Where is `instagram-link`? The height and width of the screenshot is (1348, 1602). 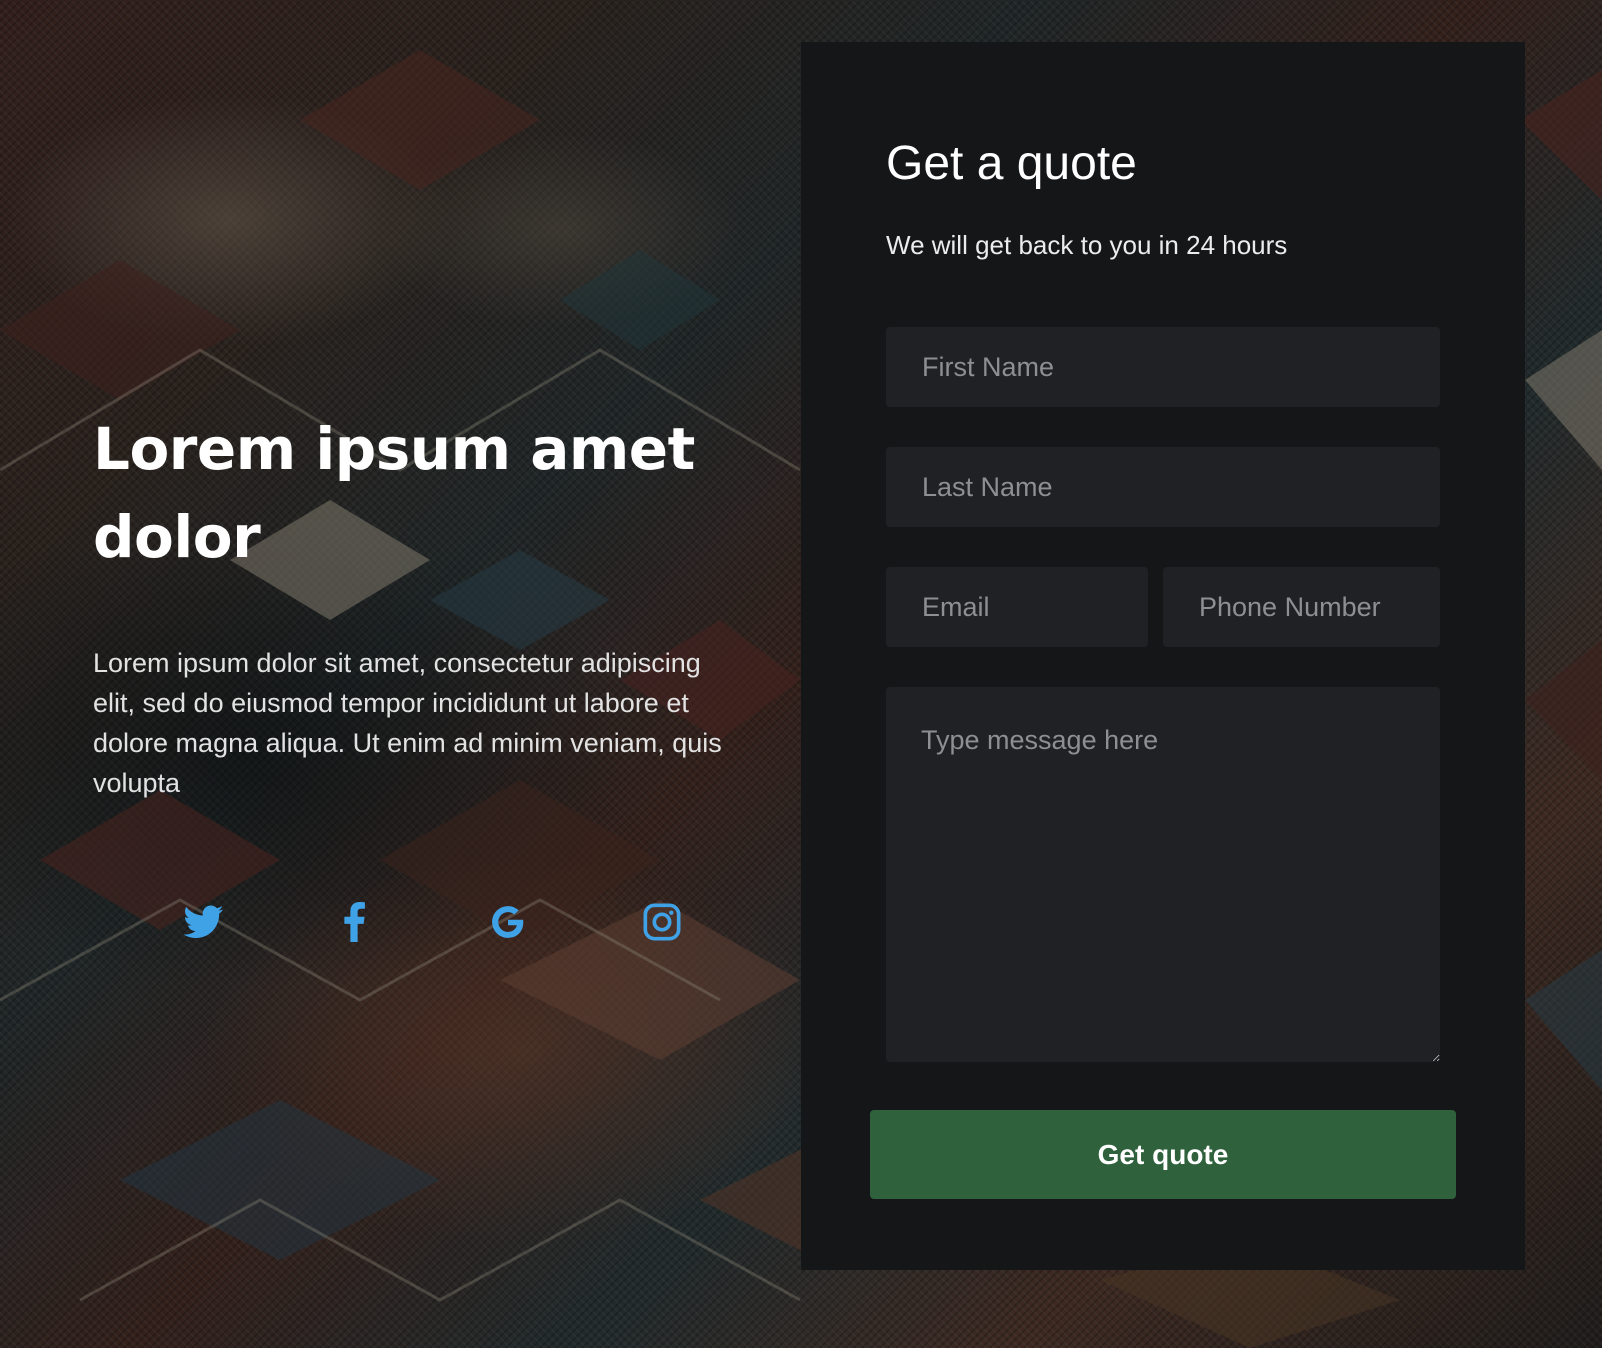
instagram-link is located at coordinates (662, 922).